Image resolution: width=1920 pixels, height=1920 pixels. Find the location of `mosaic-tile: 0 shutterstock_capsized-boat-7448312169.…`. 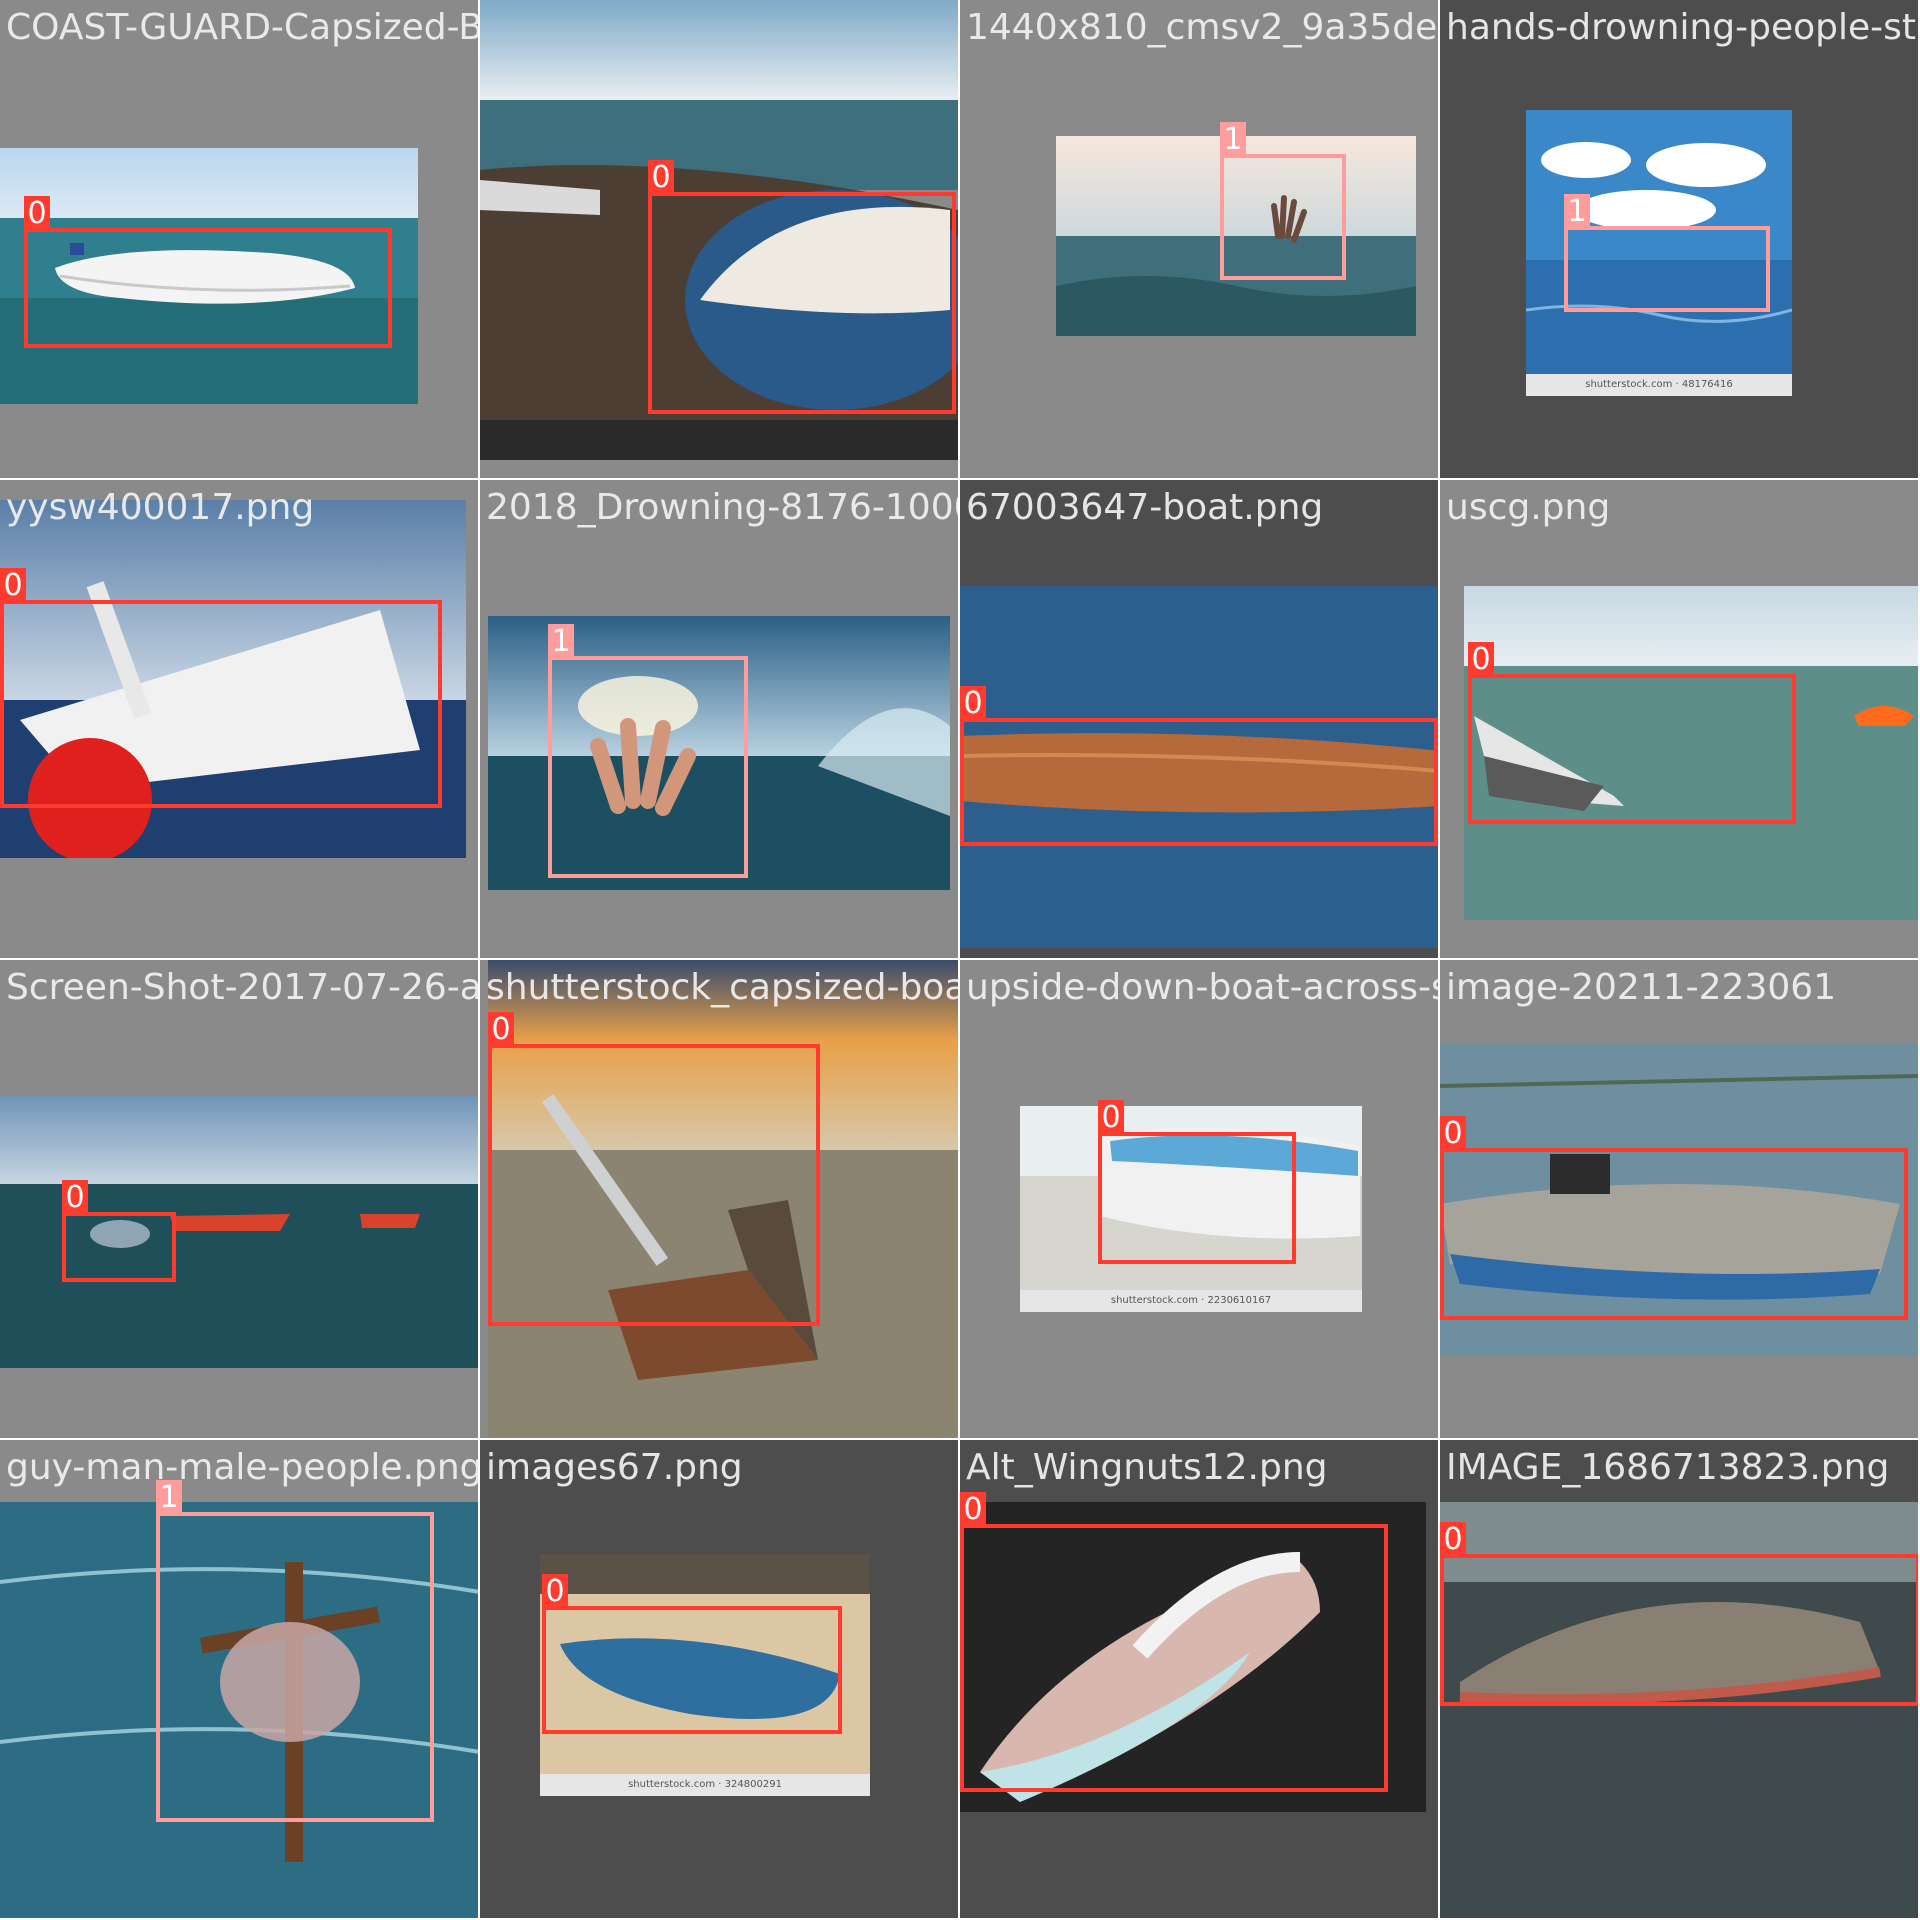

mosaic-tile: 0 shutterstock_capsized-boat-7448312169.… is located at coordinates (720, 1200).